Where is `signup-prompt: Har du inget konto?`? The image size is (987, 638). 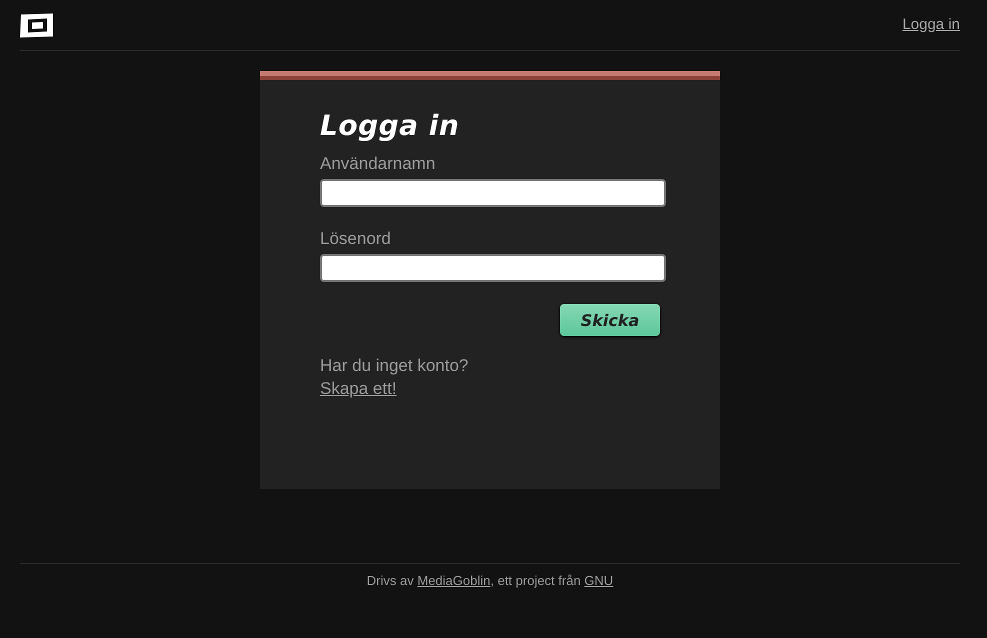
signup-prompt: Har du inget konto? is located at coordinates (395, 366).